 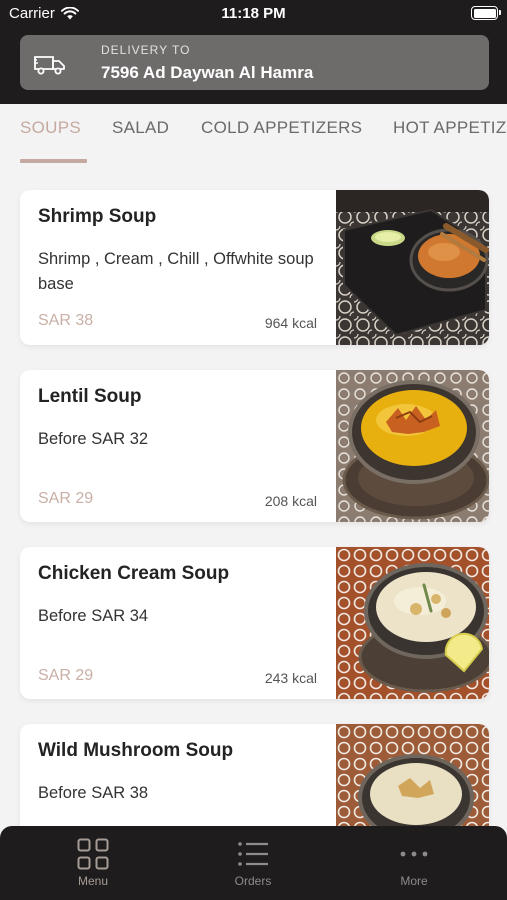 I want to click on active-tab-indicator, so click(x=53, y=161).